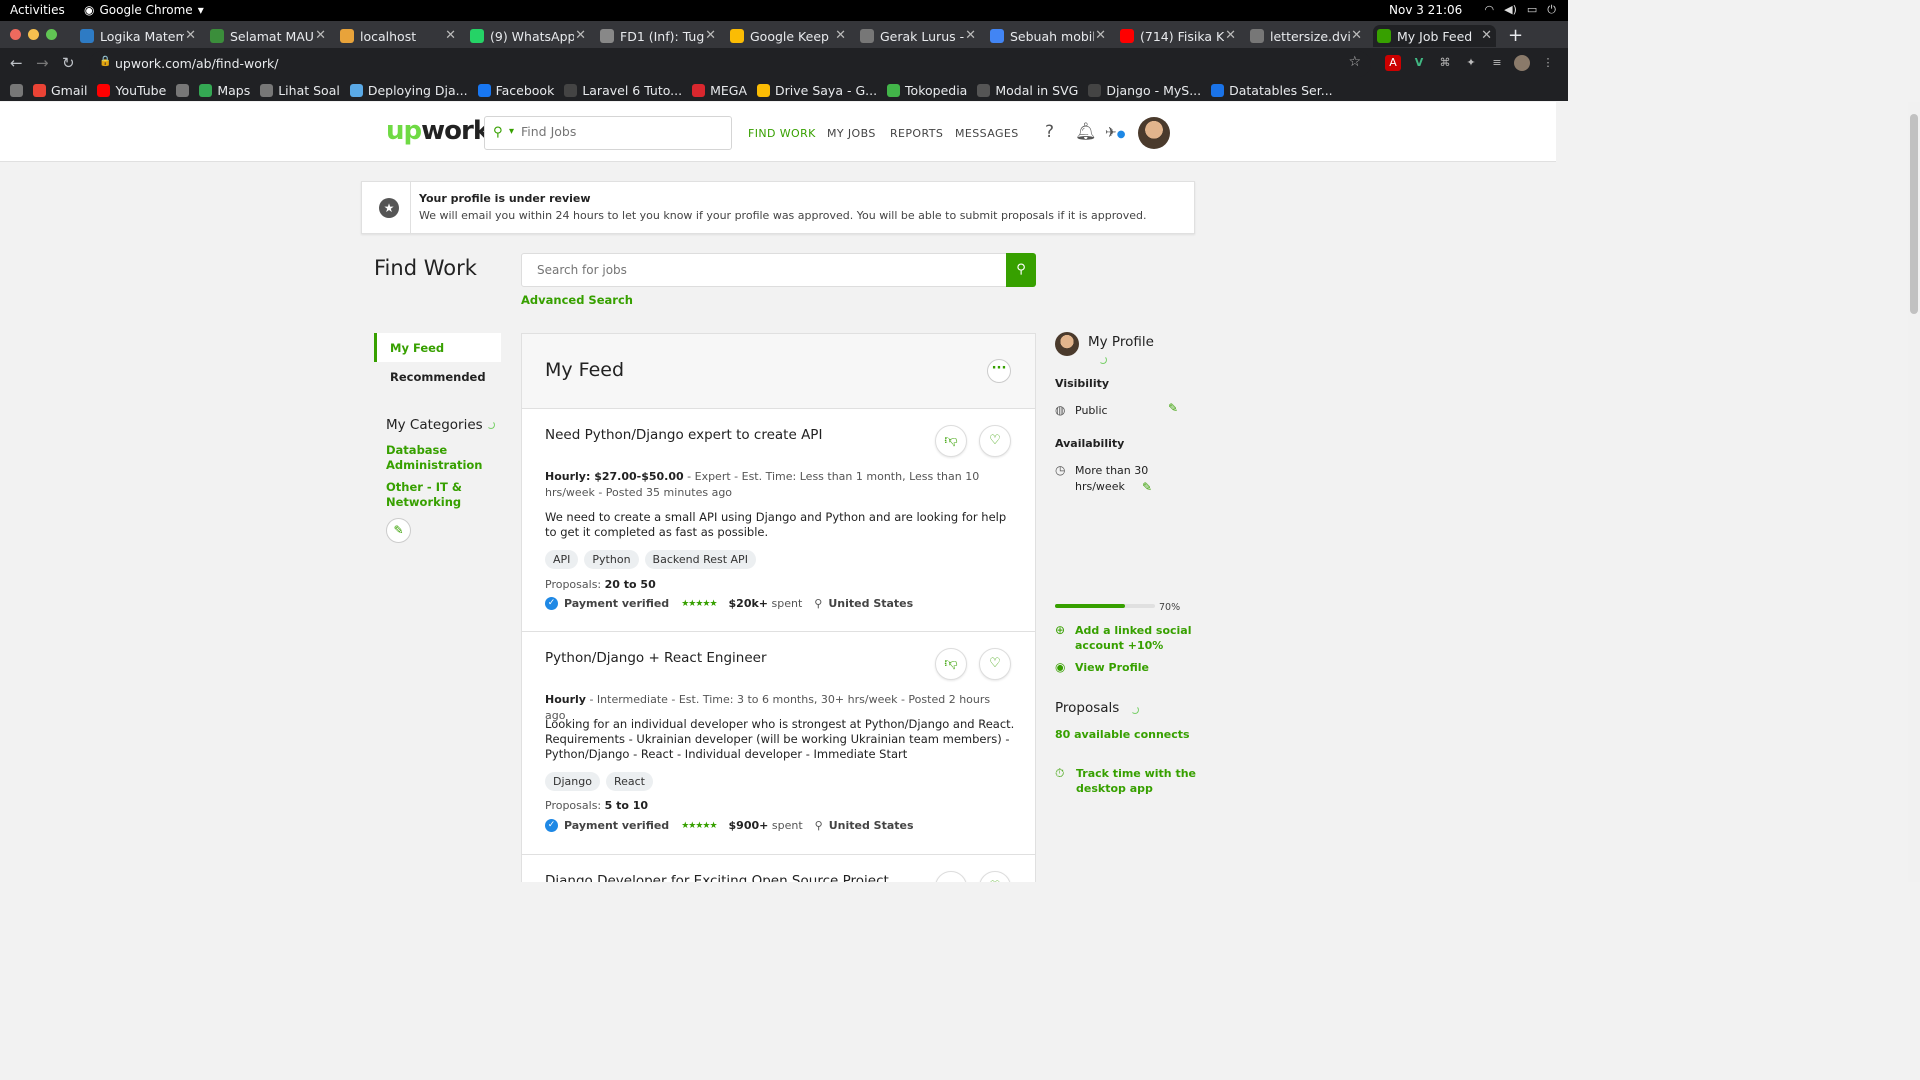  I want to click on bookmark-item: Tokopedia, so click(927, 90).